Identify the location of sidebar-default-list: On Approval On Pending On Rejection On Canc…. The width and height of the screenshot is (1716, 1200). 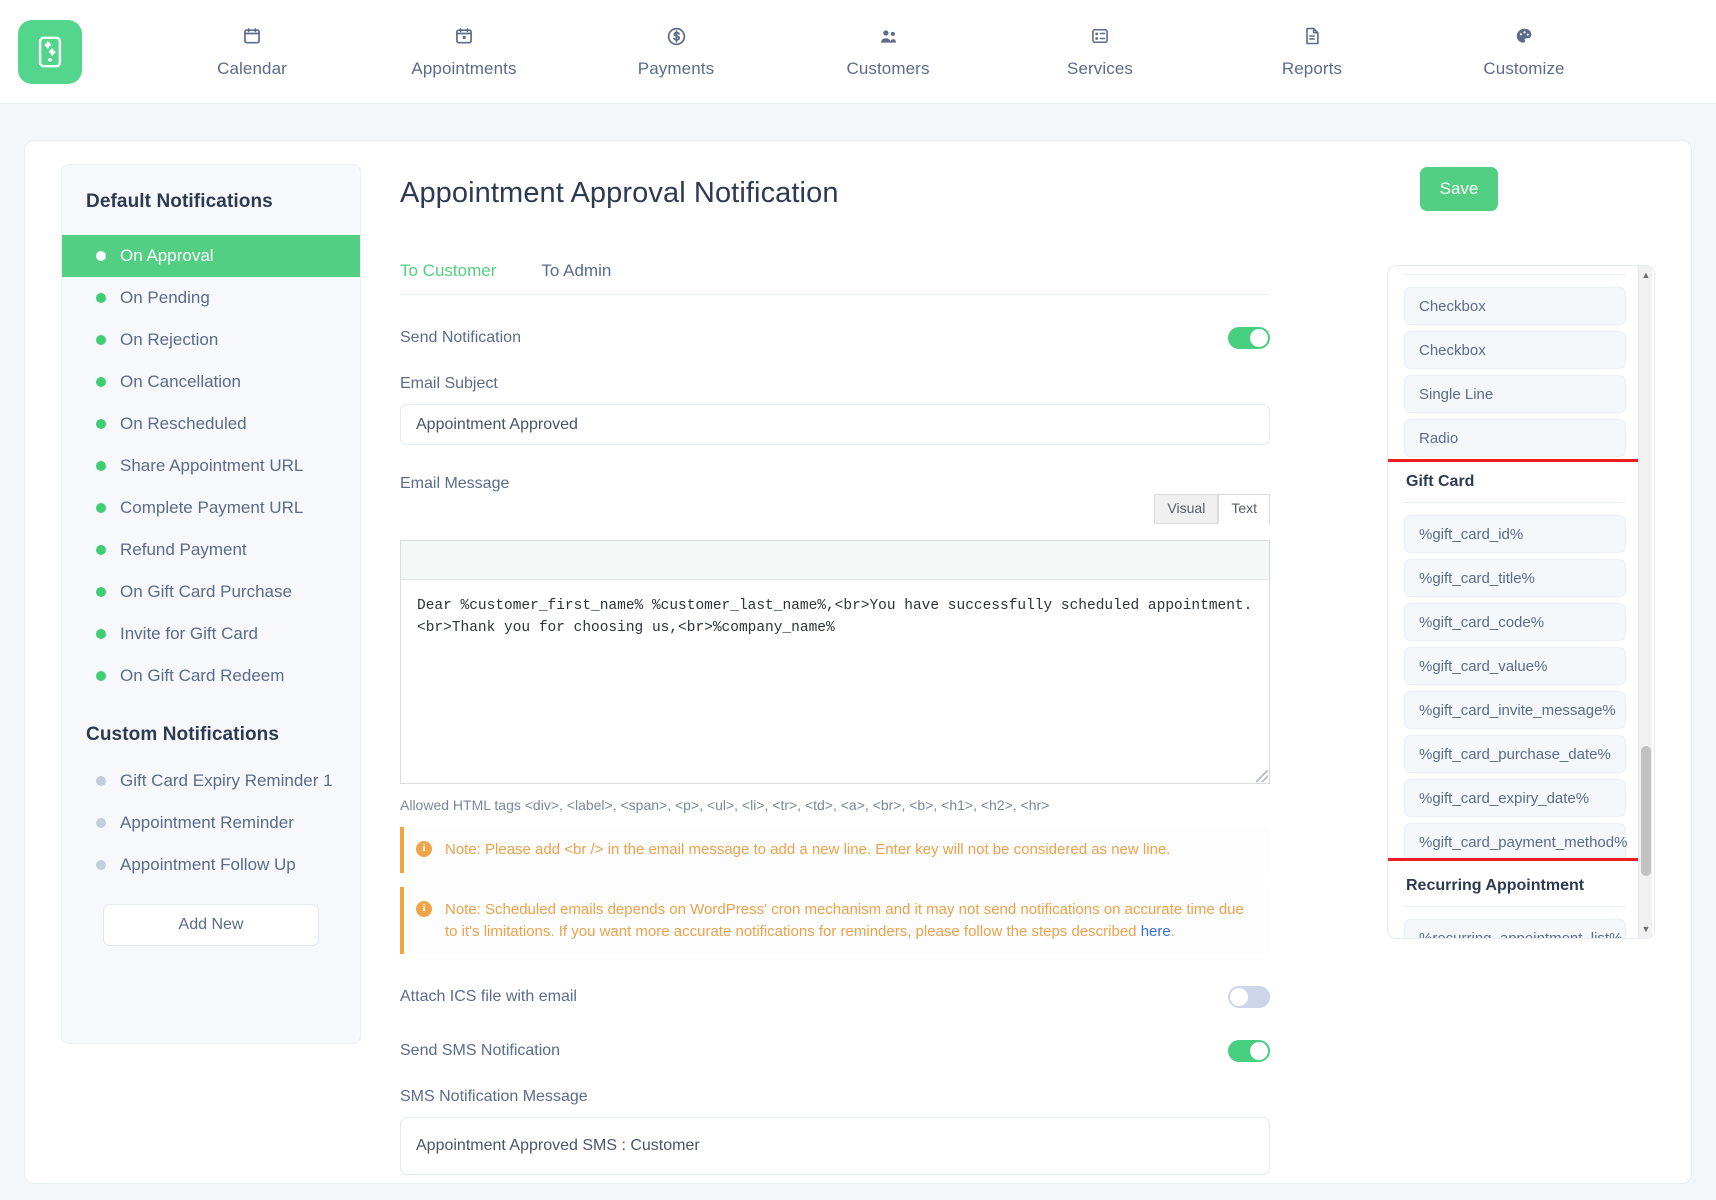
(211, 466).